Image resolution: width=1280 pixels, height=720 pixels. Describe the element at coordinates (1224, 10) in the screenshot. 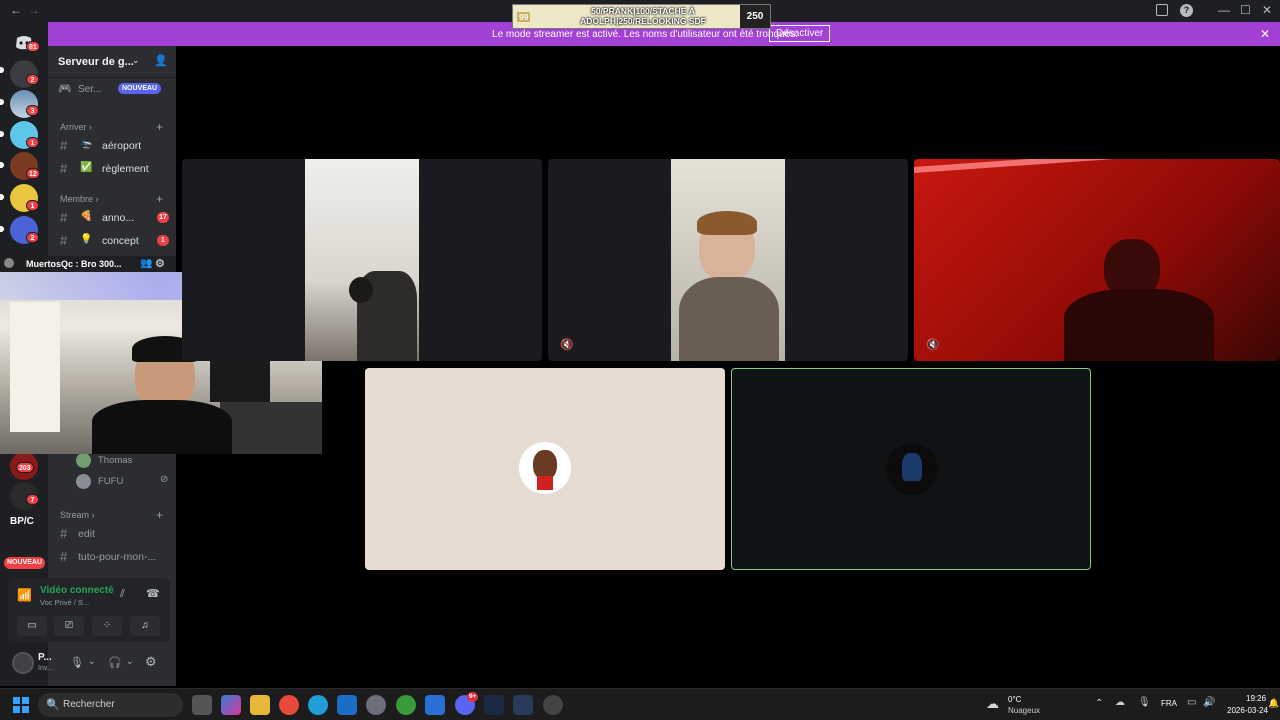

I see `minimize-button: —` at that location.